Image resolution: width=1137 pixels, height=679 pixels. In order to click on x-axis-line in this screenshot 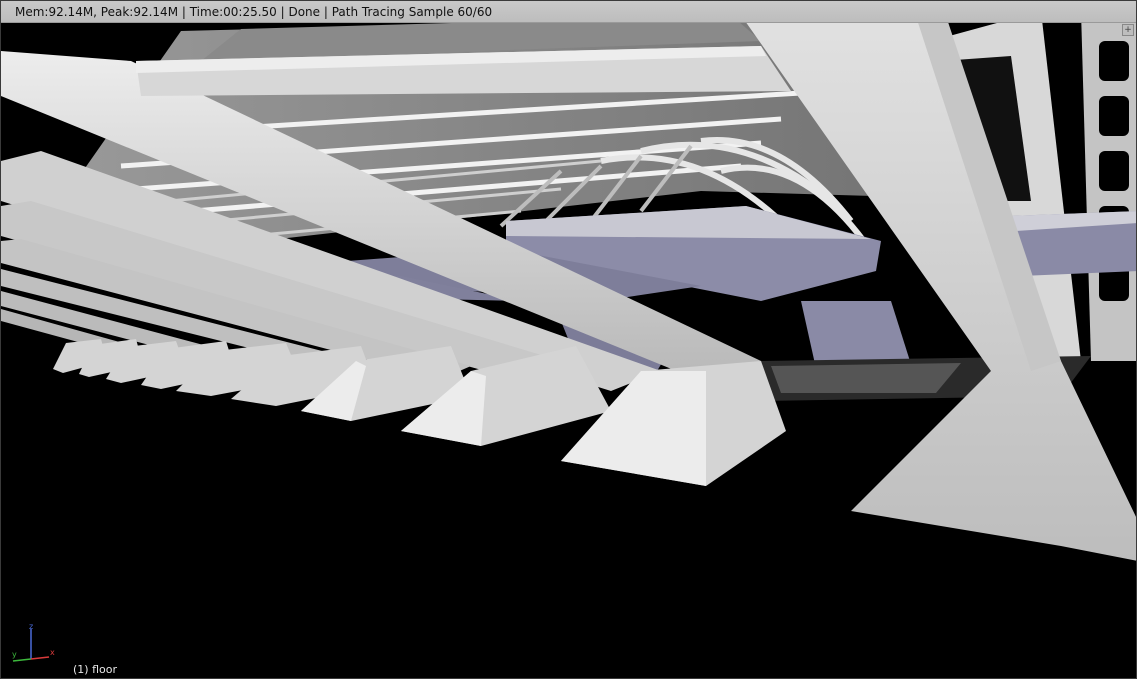, I will do `click(40, 658)`.